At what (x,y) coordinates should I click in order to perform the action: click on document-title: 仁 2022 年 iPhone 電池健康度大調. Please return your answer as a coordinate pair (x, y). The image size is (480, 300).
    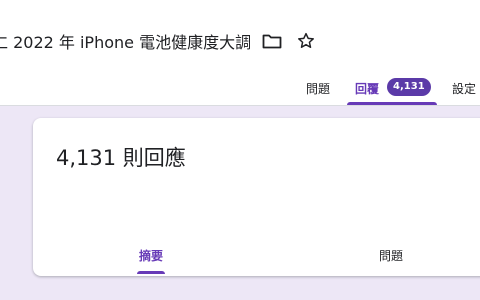
    Looking at the image, I should click on (125, 41).